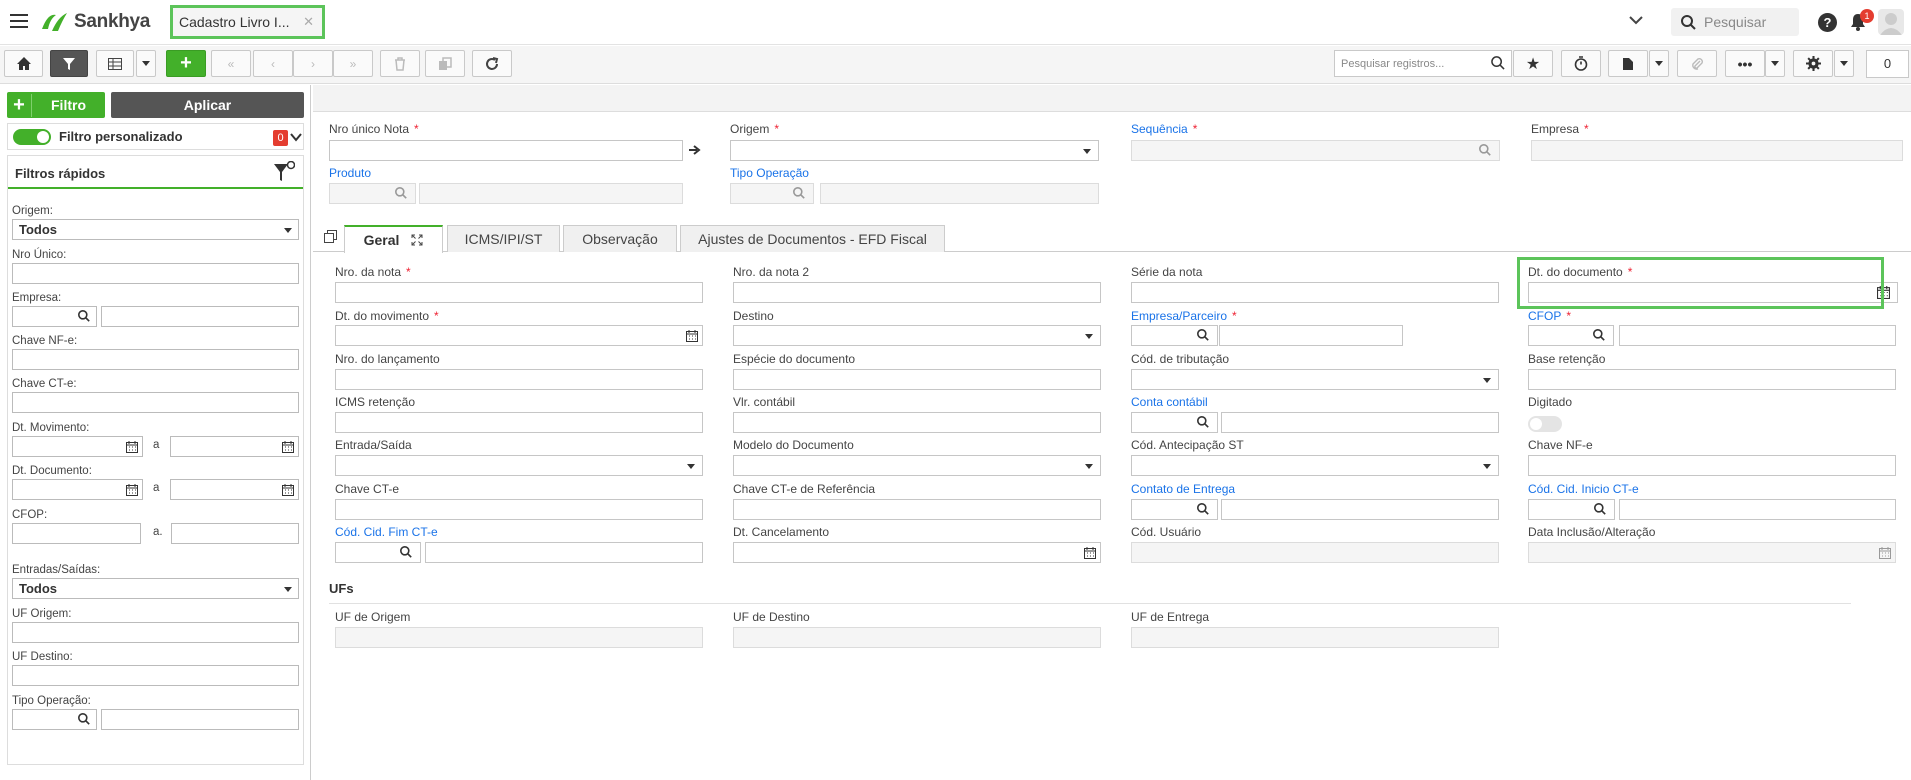 This screenshot has width=1911, height=780. Describe the element at coordinates (155, 402) in the screenshot. I see `chave-cte-filter-input` at that location.